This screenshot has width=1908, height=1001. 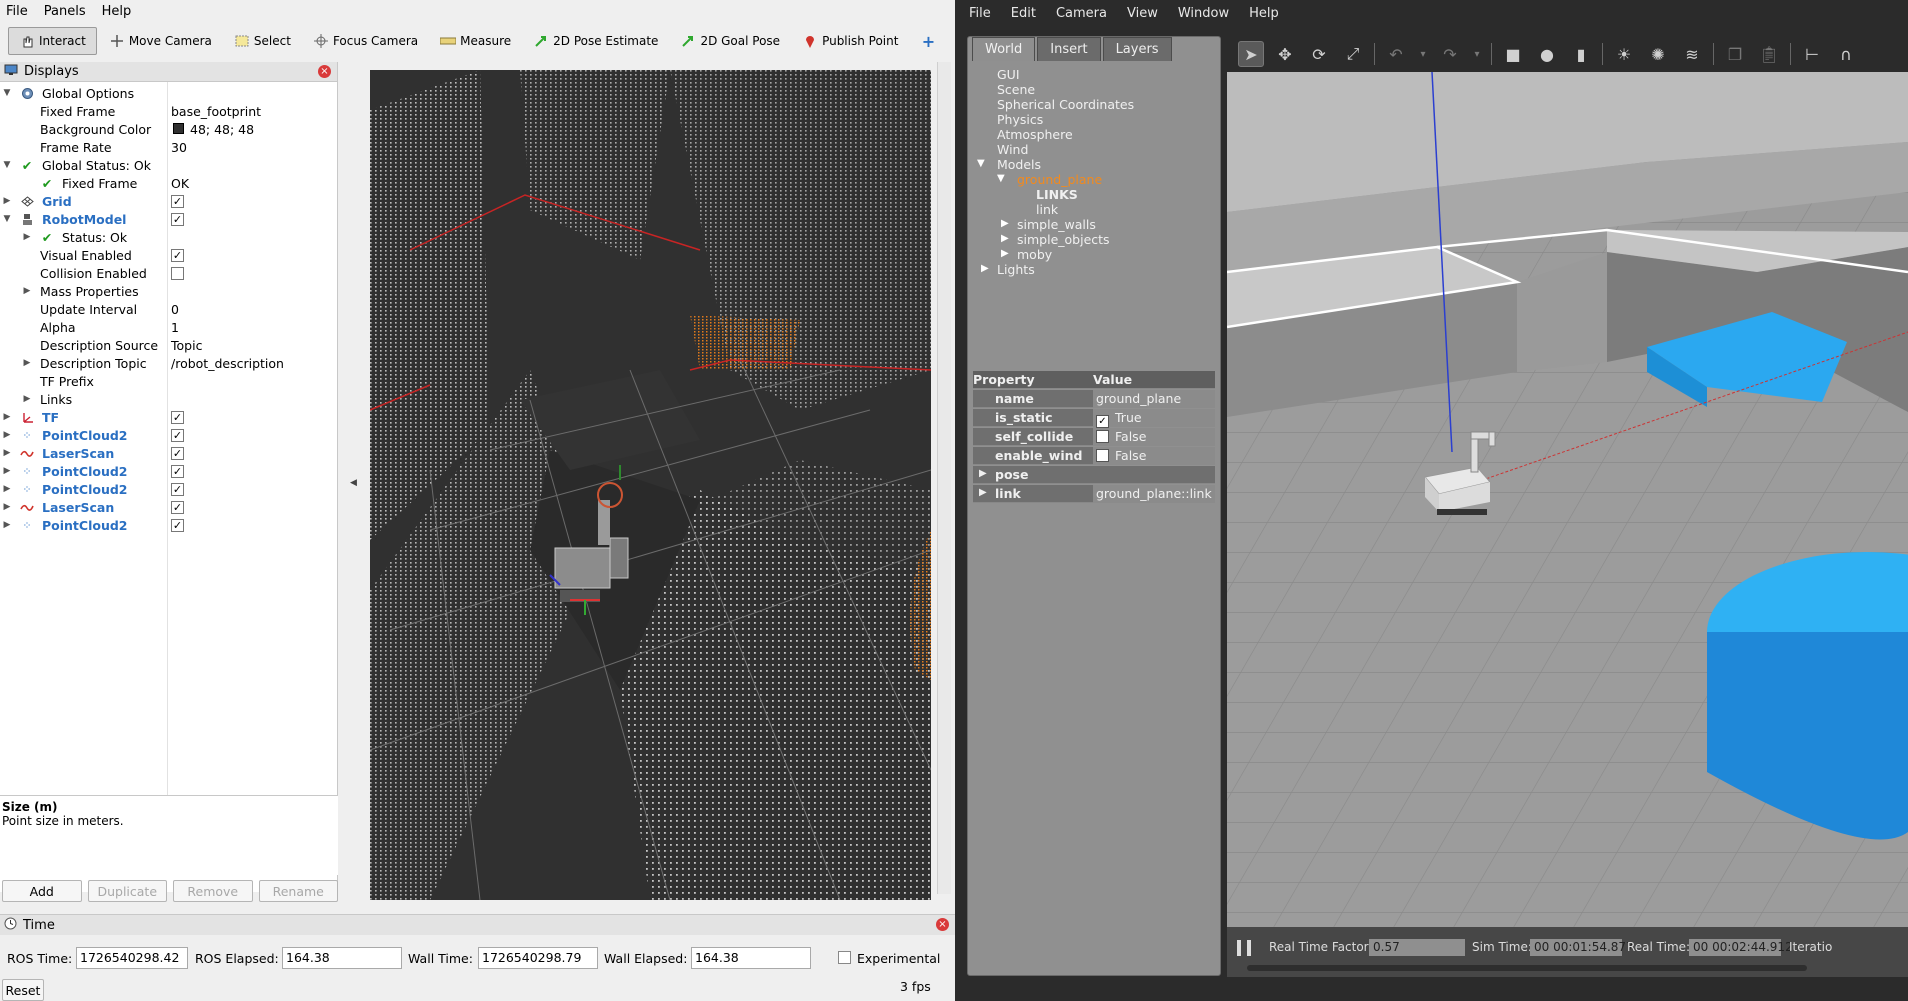 What do you see at coordinates (353, 483) in the screenshot?
I see `collapse-left-icon: ◀` at bounding box center [353, 483].